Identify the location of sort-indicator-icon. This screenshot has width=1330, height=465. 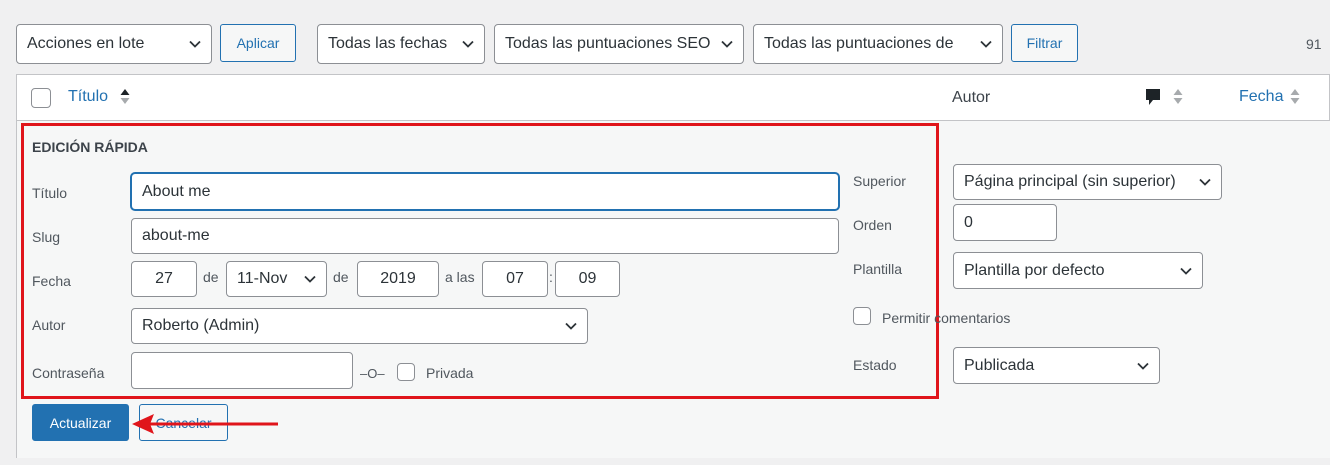
(125, 96).